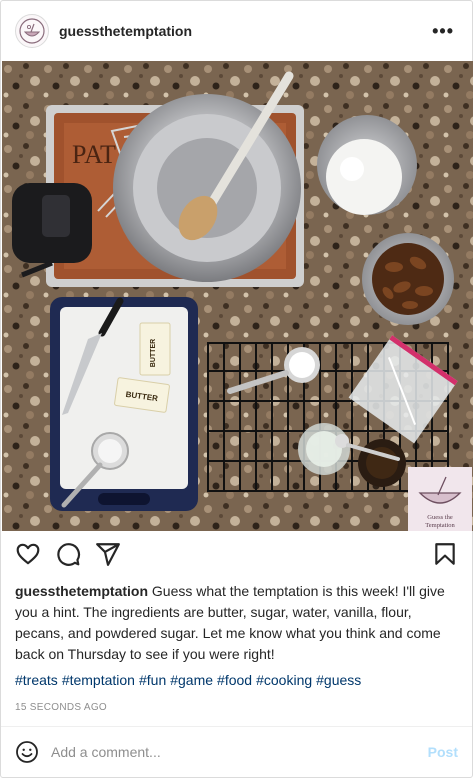  What do you see at coordinates (94, 154) in the screenshot?
I see `sheet-text: PAT` at bounding box center [94, 154].